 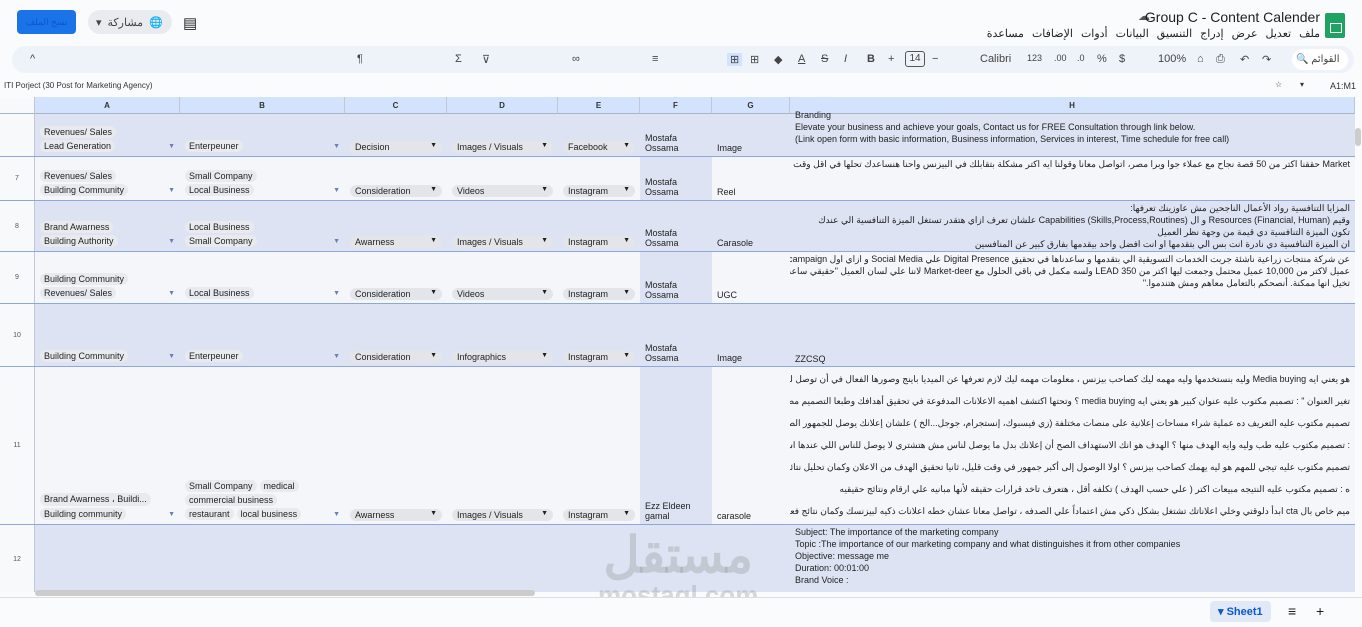 I want to click on increase-decimal-button: .00, so click(x=1060, y=58).